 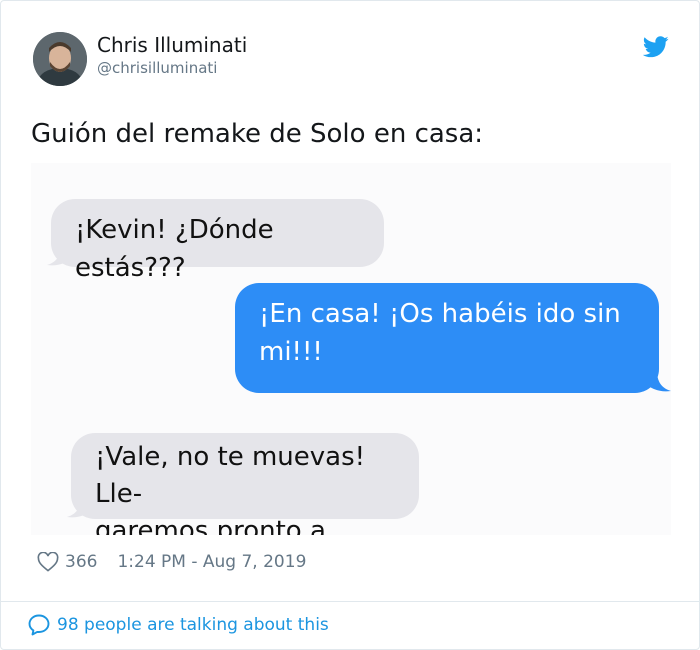 What do you see at coordinates (81, 562) in the screenshot?
I see `like-count: 366` at bounding box center [81, 562].